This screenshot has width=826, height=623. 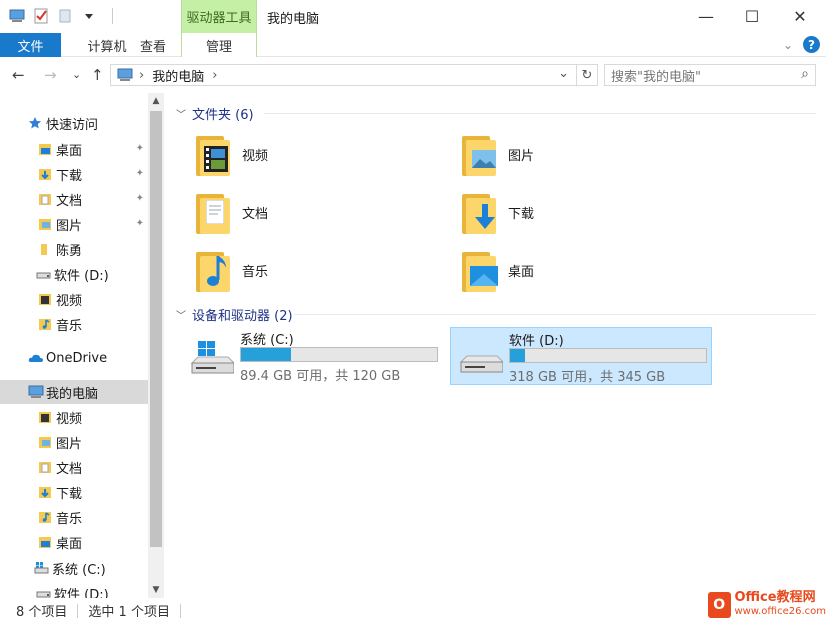 What do you see at coordinates (69, 544) in the screenshot?
I see `sidebar-item-label: 桌面` at bounding box center [69, 544].